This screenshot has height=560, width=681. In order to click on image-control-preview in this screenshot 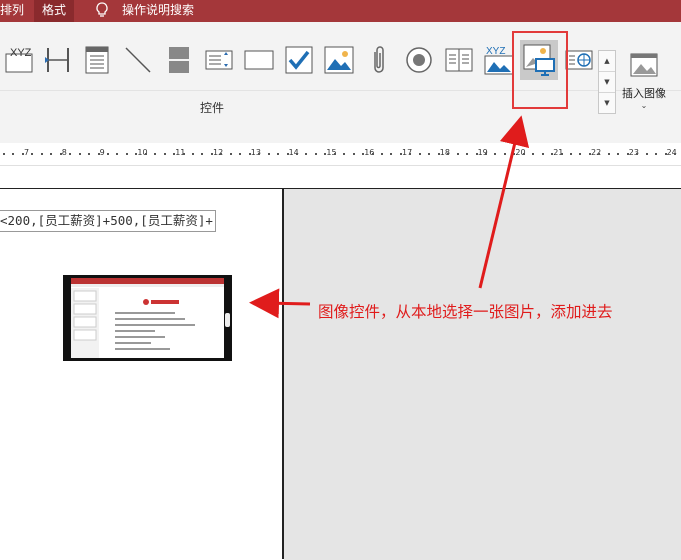, I will do `click(147, 318)`.